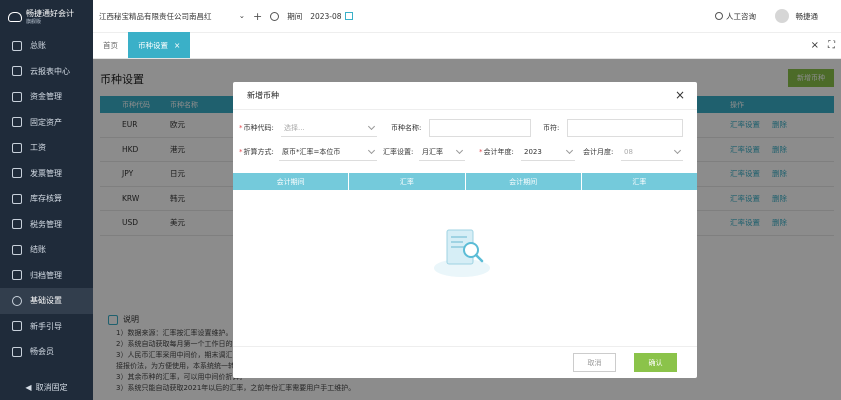 The height and width of the screenshot is (400, 841). I want to click on sidebar-item-label: 发票管理, so click(46, 173).